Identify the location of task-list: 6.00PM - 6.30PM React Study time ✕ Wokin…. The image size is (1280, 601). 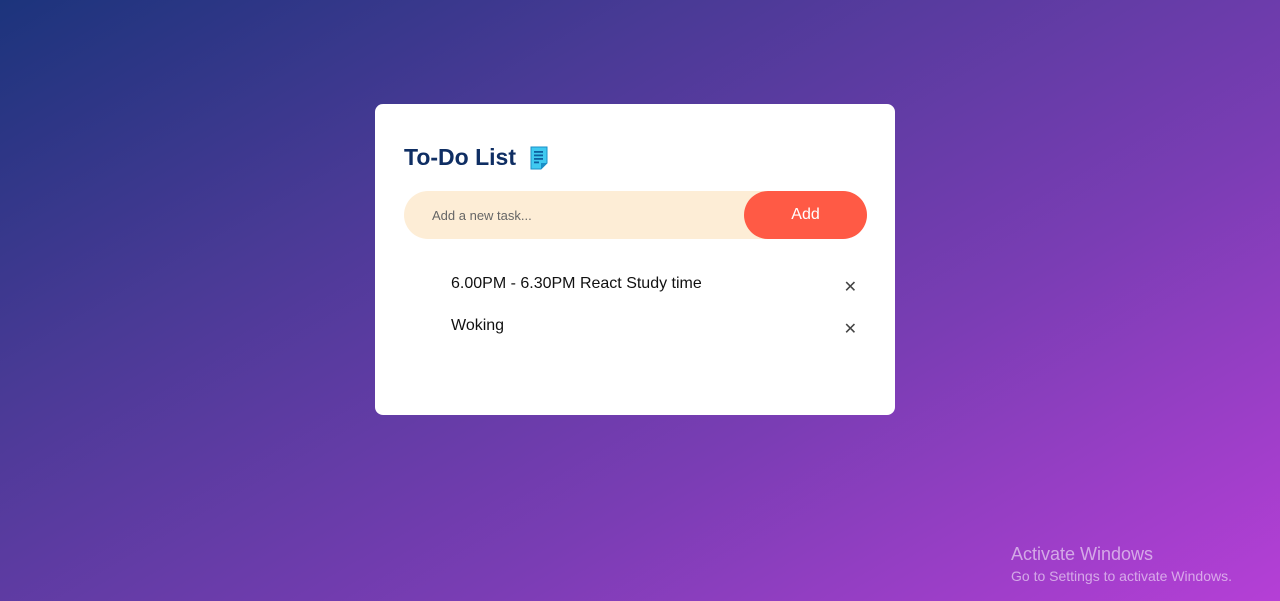
(635, 314).